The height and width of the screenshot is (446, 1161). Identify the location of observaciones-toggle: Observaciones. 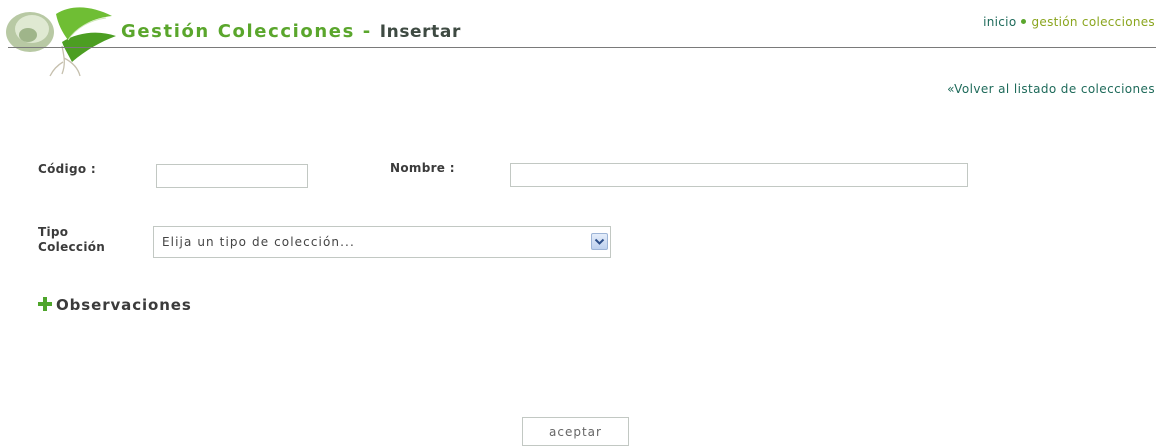
(115, 305).